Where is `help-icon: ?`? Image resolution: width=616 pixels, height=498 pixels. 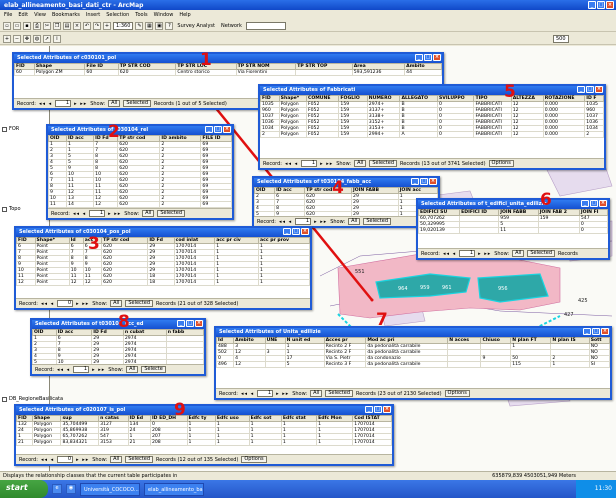
help-icon: ? is located at coordinates (169, 25).